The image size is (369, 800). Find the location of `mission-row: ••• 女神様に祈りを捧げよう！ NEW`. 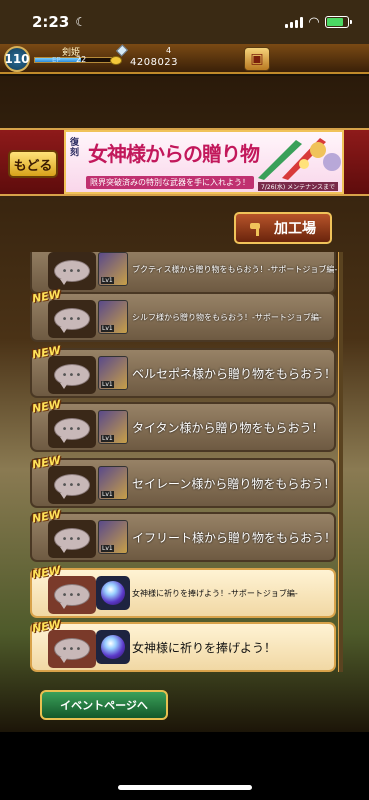

mission-row: ••• 女神様に祈りを捧げよう！ NEW is located at coordinates (183, 645).